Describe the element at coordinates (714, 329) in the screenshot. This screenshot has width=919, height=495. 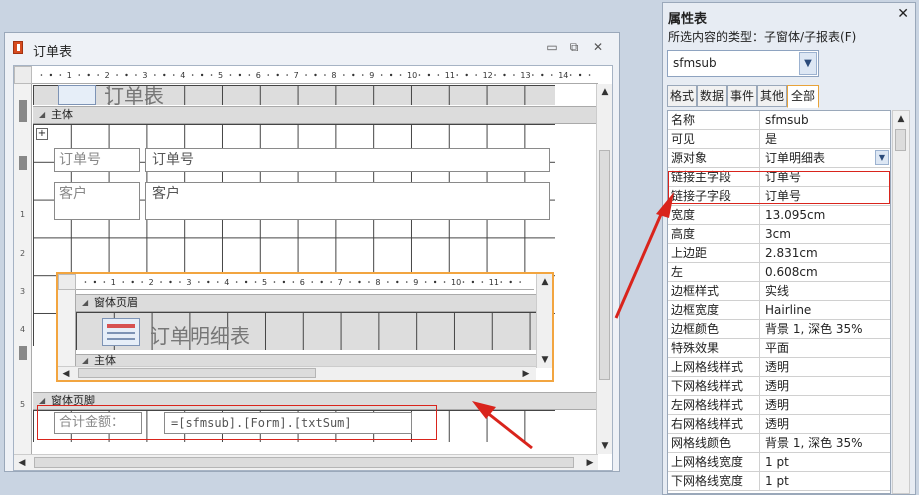
I see `property-name: 边框颜色` at that location.